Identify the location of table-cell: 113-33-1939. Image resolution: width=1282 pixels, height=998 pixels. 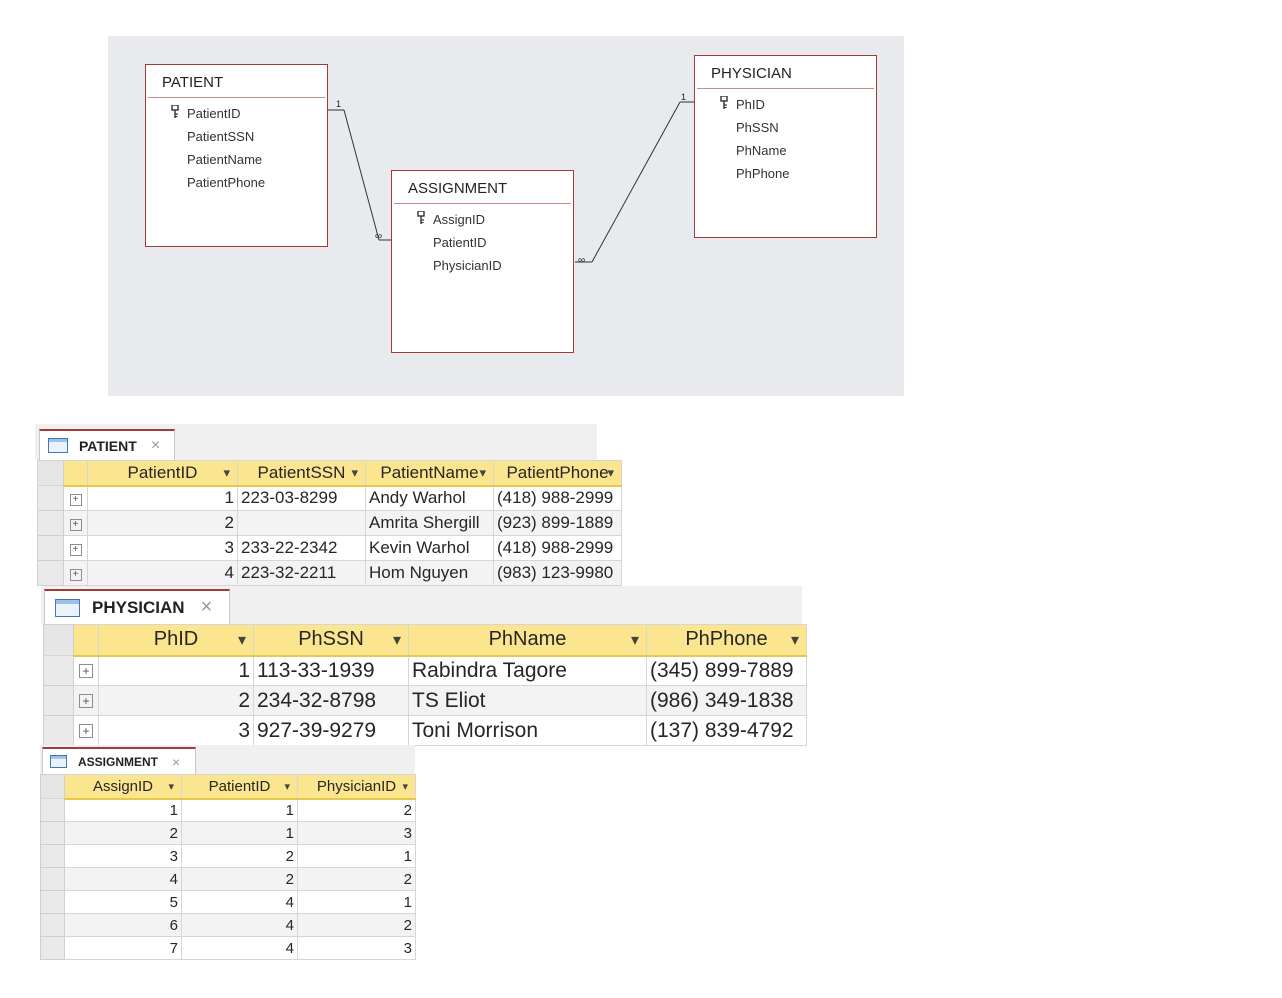
(331, 670).